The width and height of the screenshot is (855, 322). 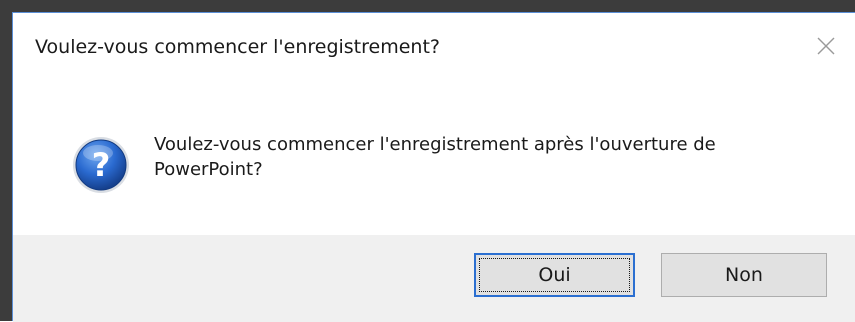 I want to click on background-window-top, so click(x=427, y=6).